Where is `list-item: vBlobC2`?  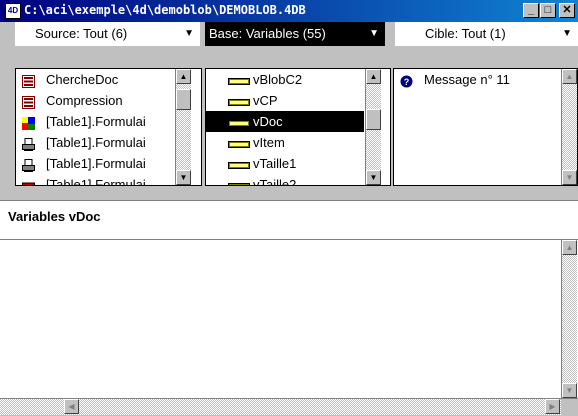
list-item: vBlobC2 is located at coordinates (285, 79).